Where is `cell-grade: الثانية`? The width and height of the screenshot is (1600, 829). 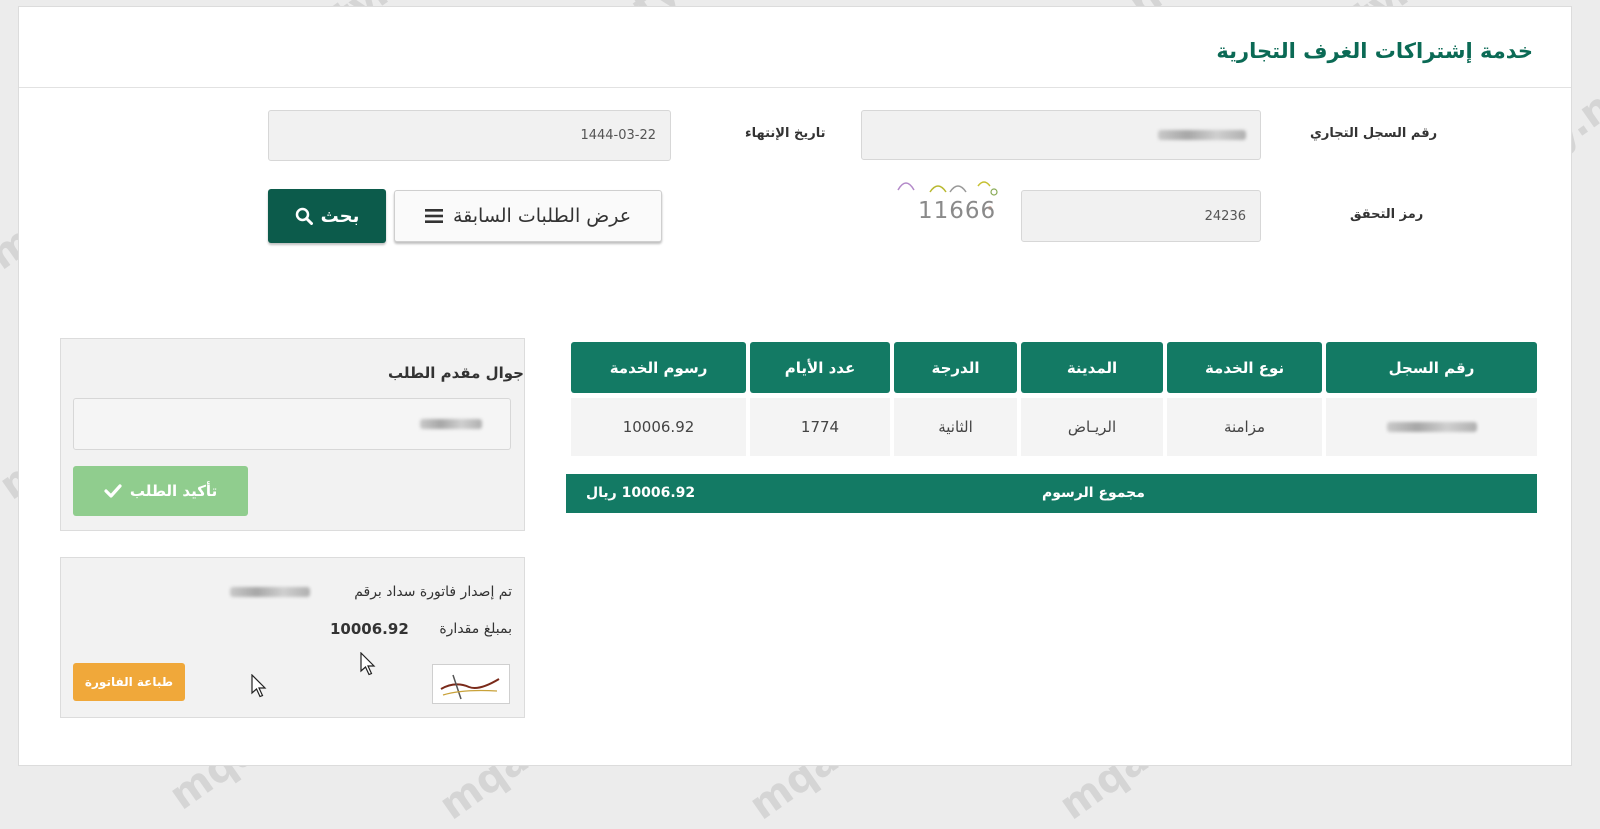 cell-grade: الثانية is located at coordinates (955, 427).